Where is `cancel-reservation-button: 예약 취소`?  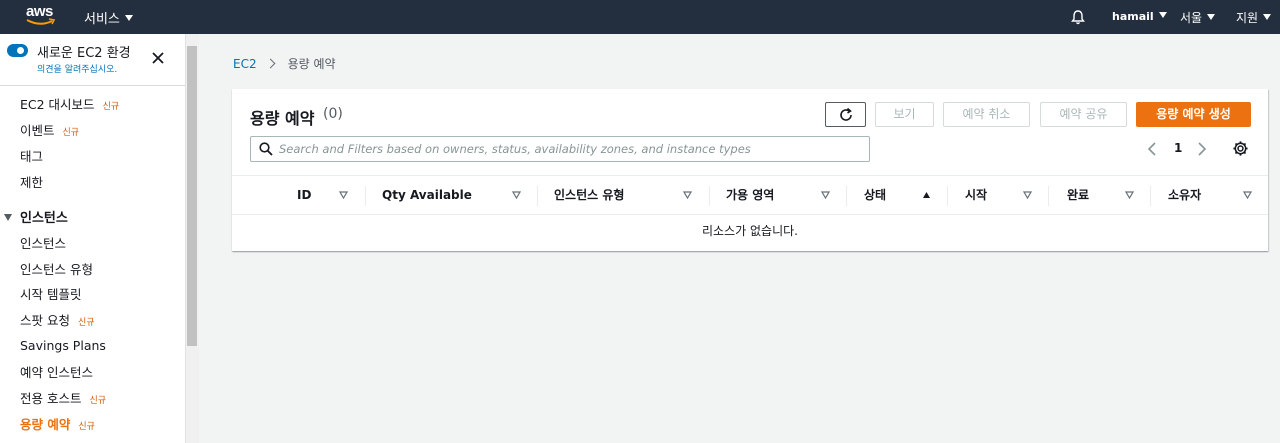 cancel-reservation-button: 예약 취소 is located at coordinates (986, 114).